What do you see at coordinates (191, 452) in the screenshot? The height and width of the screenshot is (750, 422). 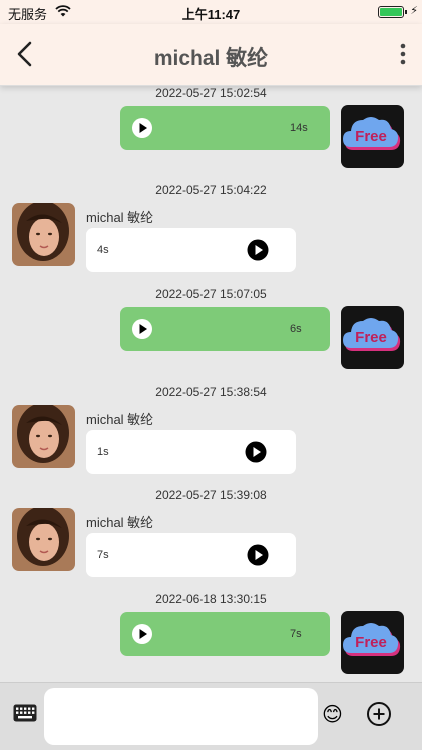 I see `voice-message-bubble: 1s` at bounding box center [191, 452].